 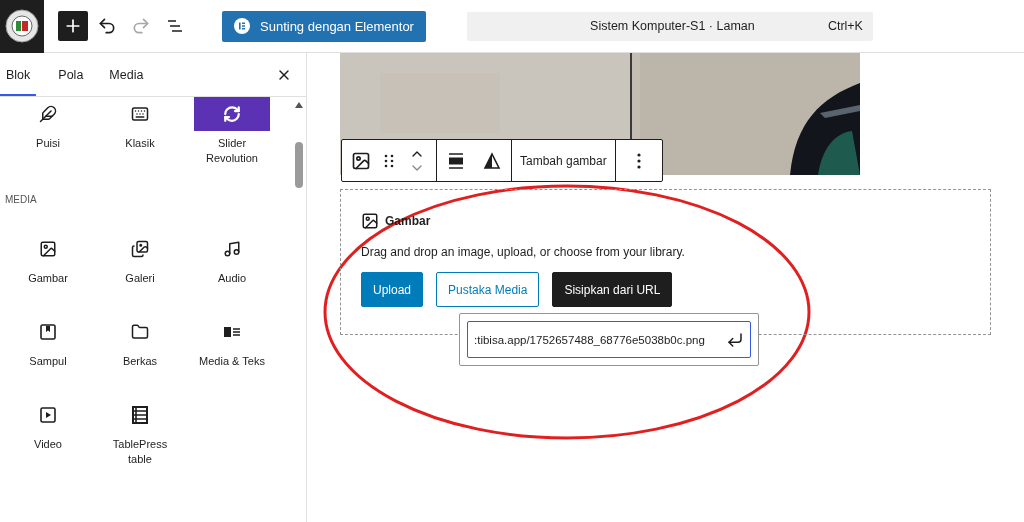 I want to click on cover-icon, so click(x=48, y=332).